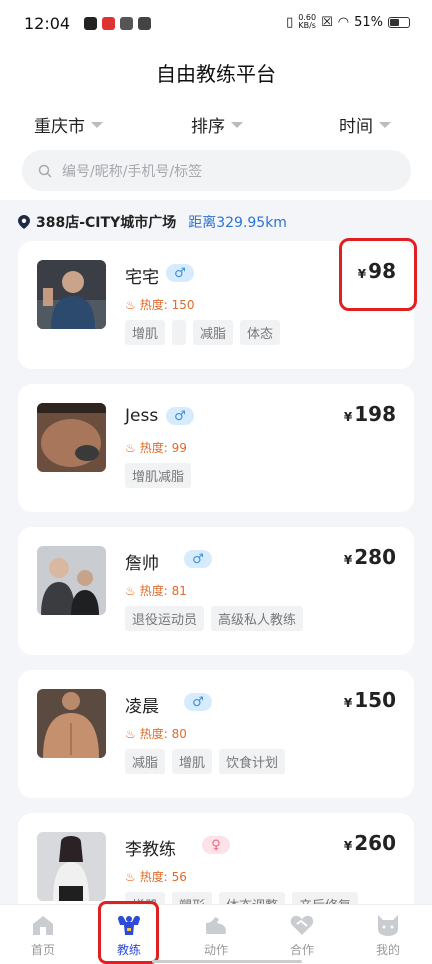 The height and width of the screenshot is (964, 432). Describe the element at coordinates (47, 23) in the screenshot. I see `status-time: 12:04` at that location.